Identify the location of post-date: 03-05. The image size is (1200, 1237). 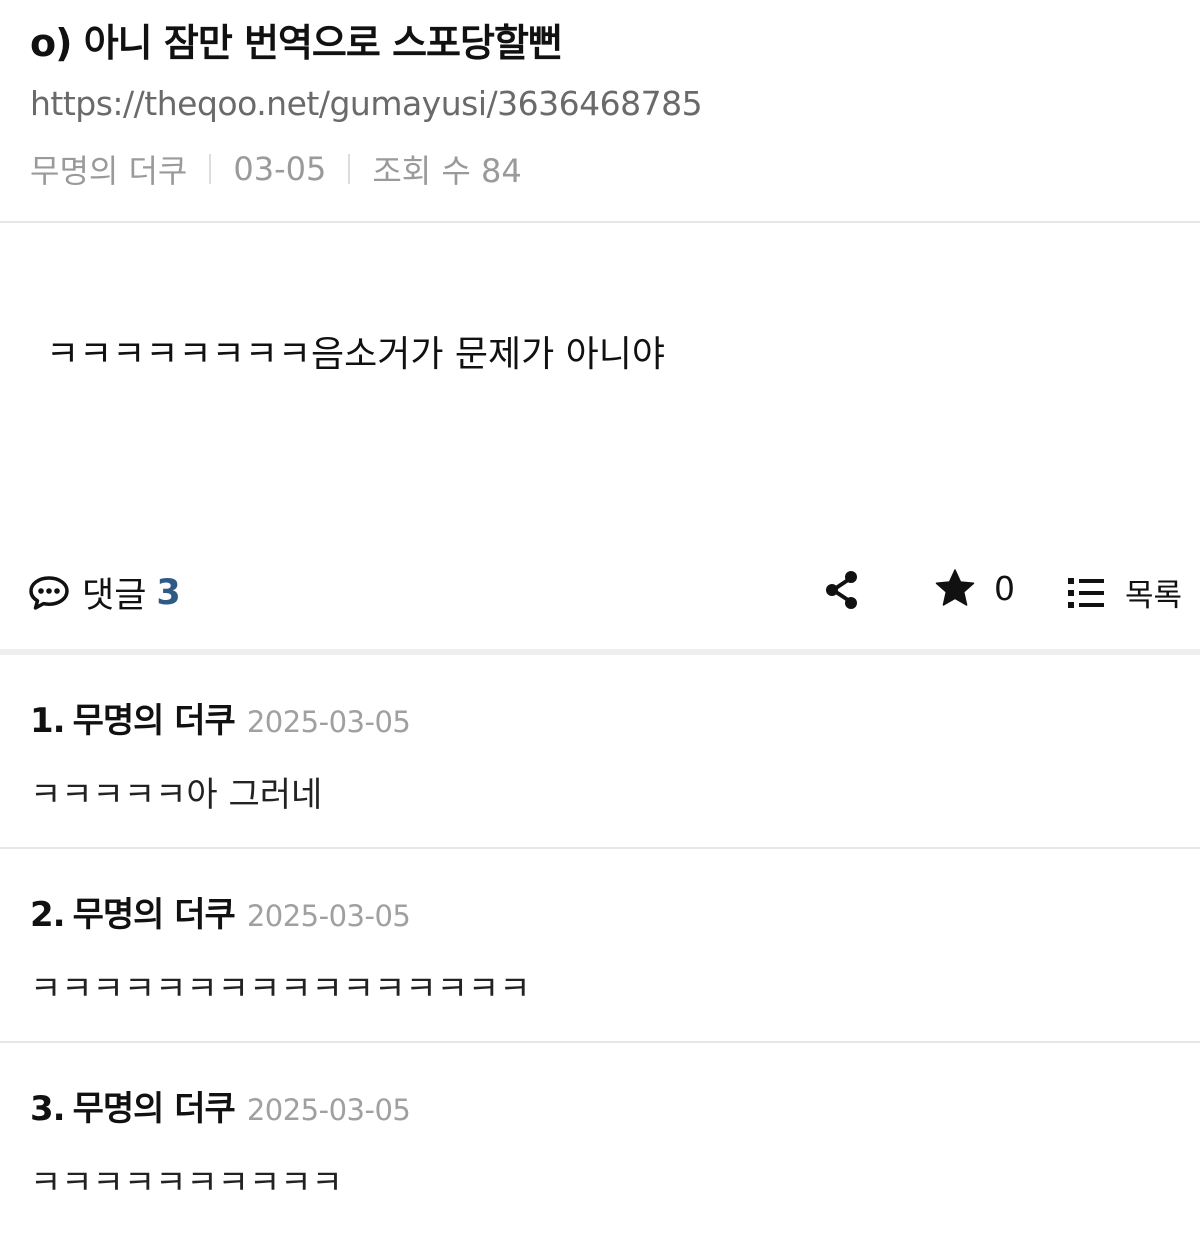
(280, 169).